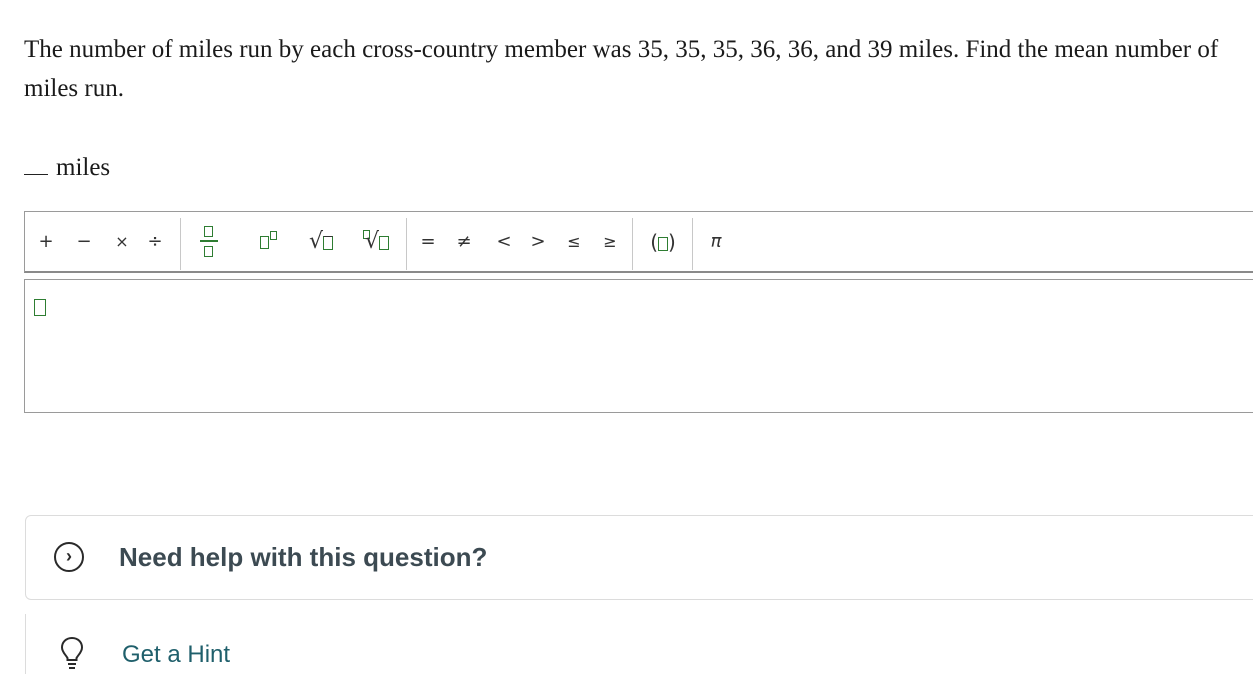  What do you see at coordinates (155, 242) in the screenshot?
I see `divide-button: ÷` at bounding box center [155, 242].